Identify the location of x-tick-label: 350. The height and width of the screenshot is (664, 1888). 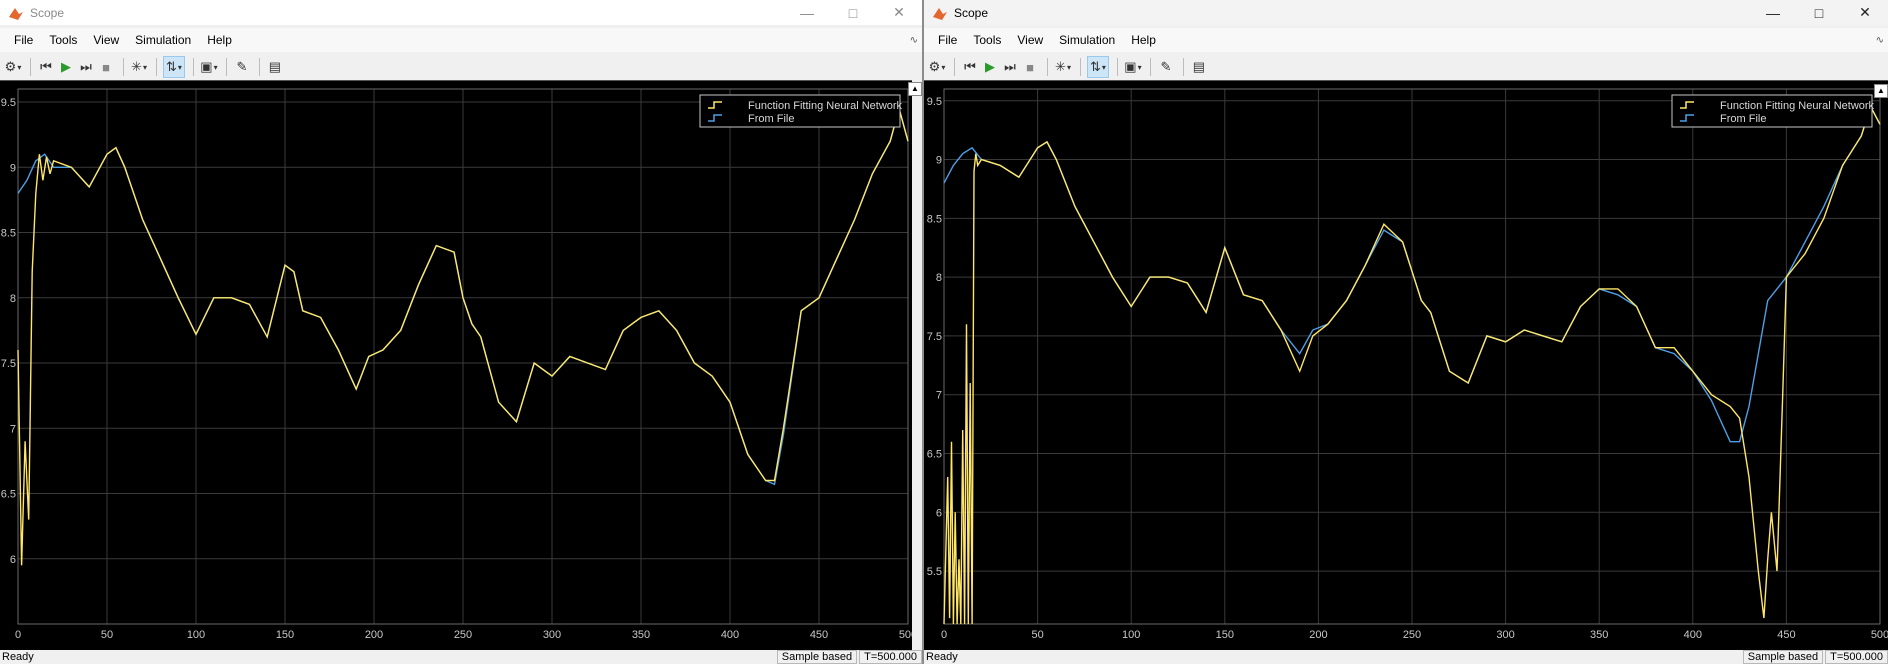
(1599, 635).